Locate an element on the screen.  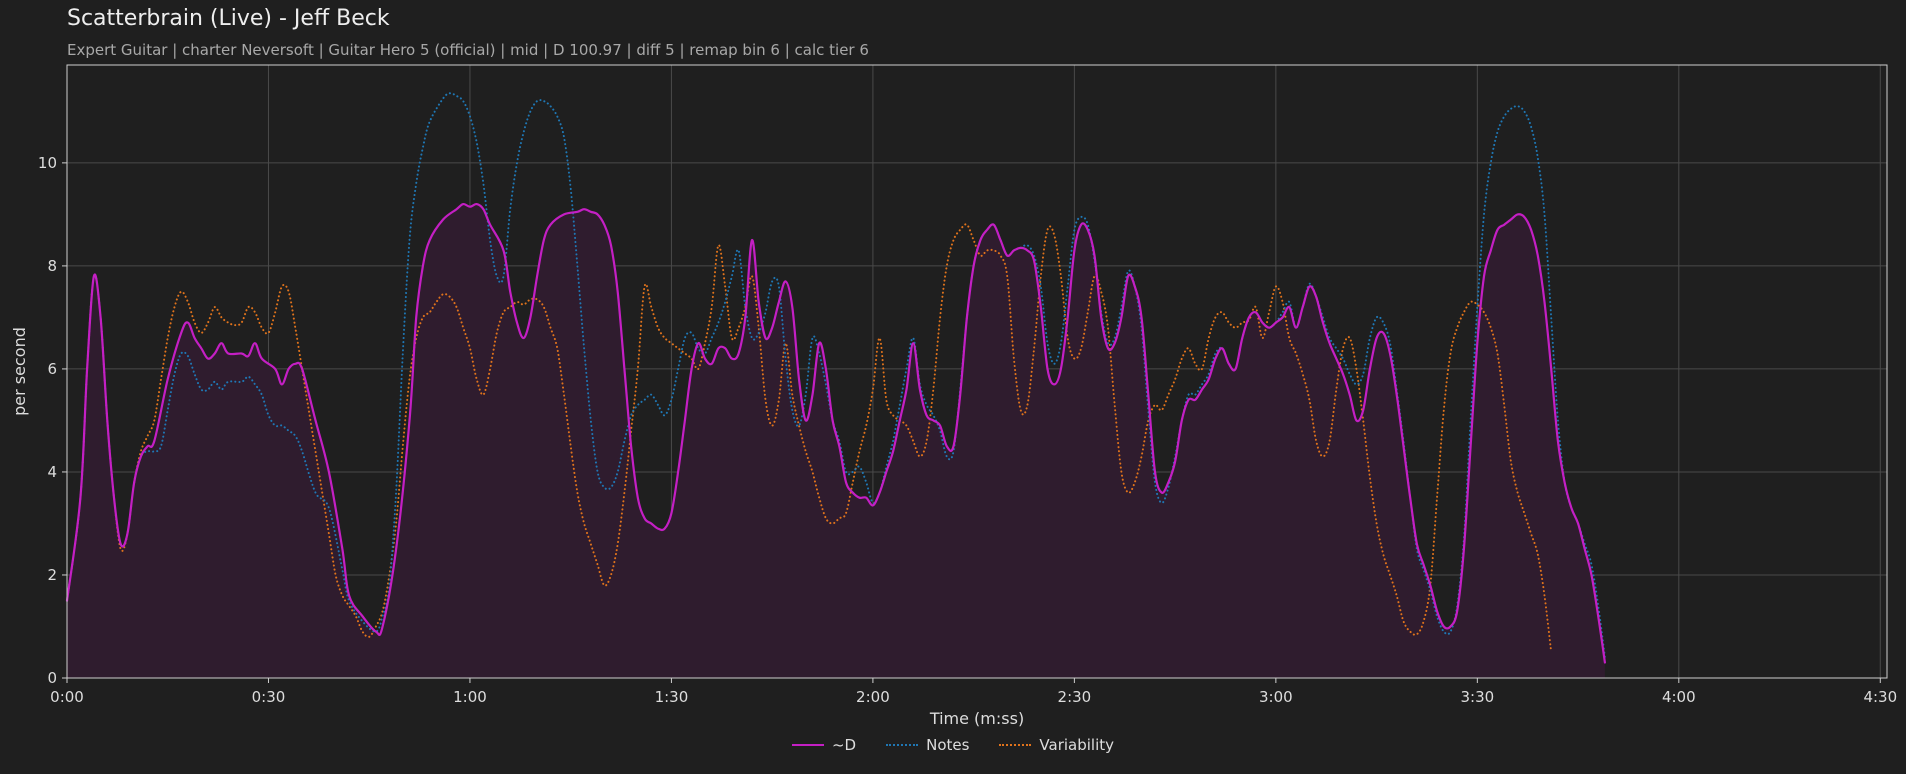
x-tick-label: 2:30 is located at coordinates (1075, 697).